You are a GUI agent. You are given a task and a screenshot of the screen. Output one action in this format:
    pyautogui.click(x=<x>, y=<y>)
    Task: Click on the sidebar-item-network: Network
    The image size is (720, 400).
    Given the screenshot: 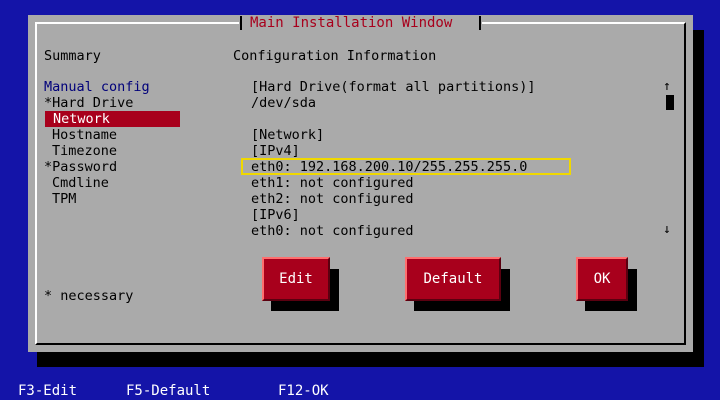 What is the action you would take?
    pyautogui.click(x=112, y=119)
    